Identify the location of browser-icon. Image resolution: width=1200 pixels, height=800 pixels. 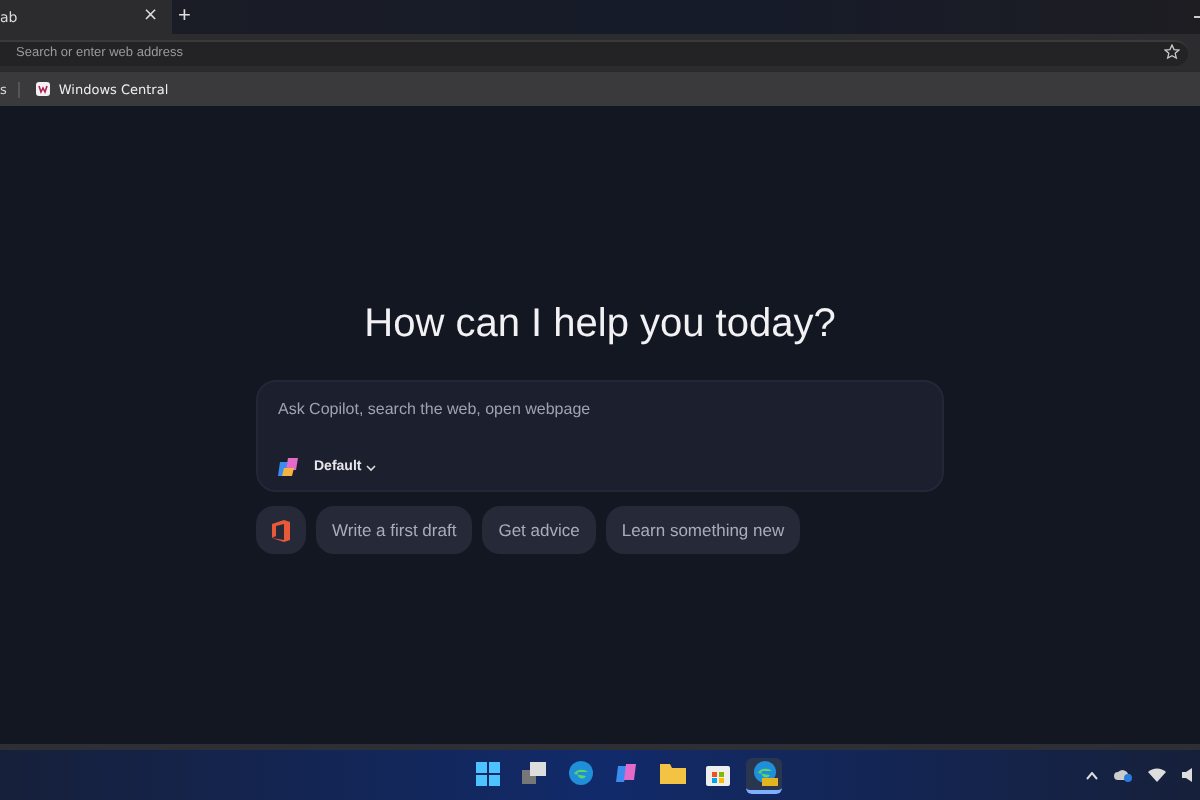
(580, 773).